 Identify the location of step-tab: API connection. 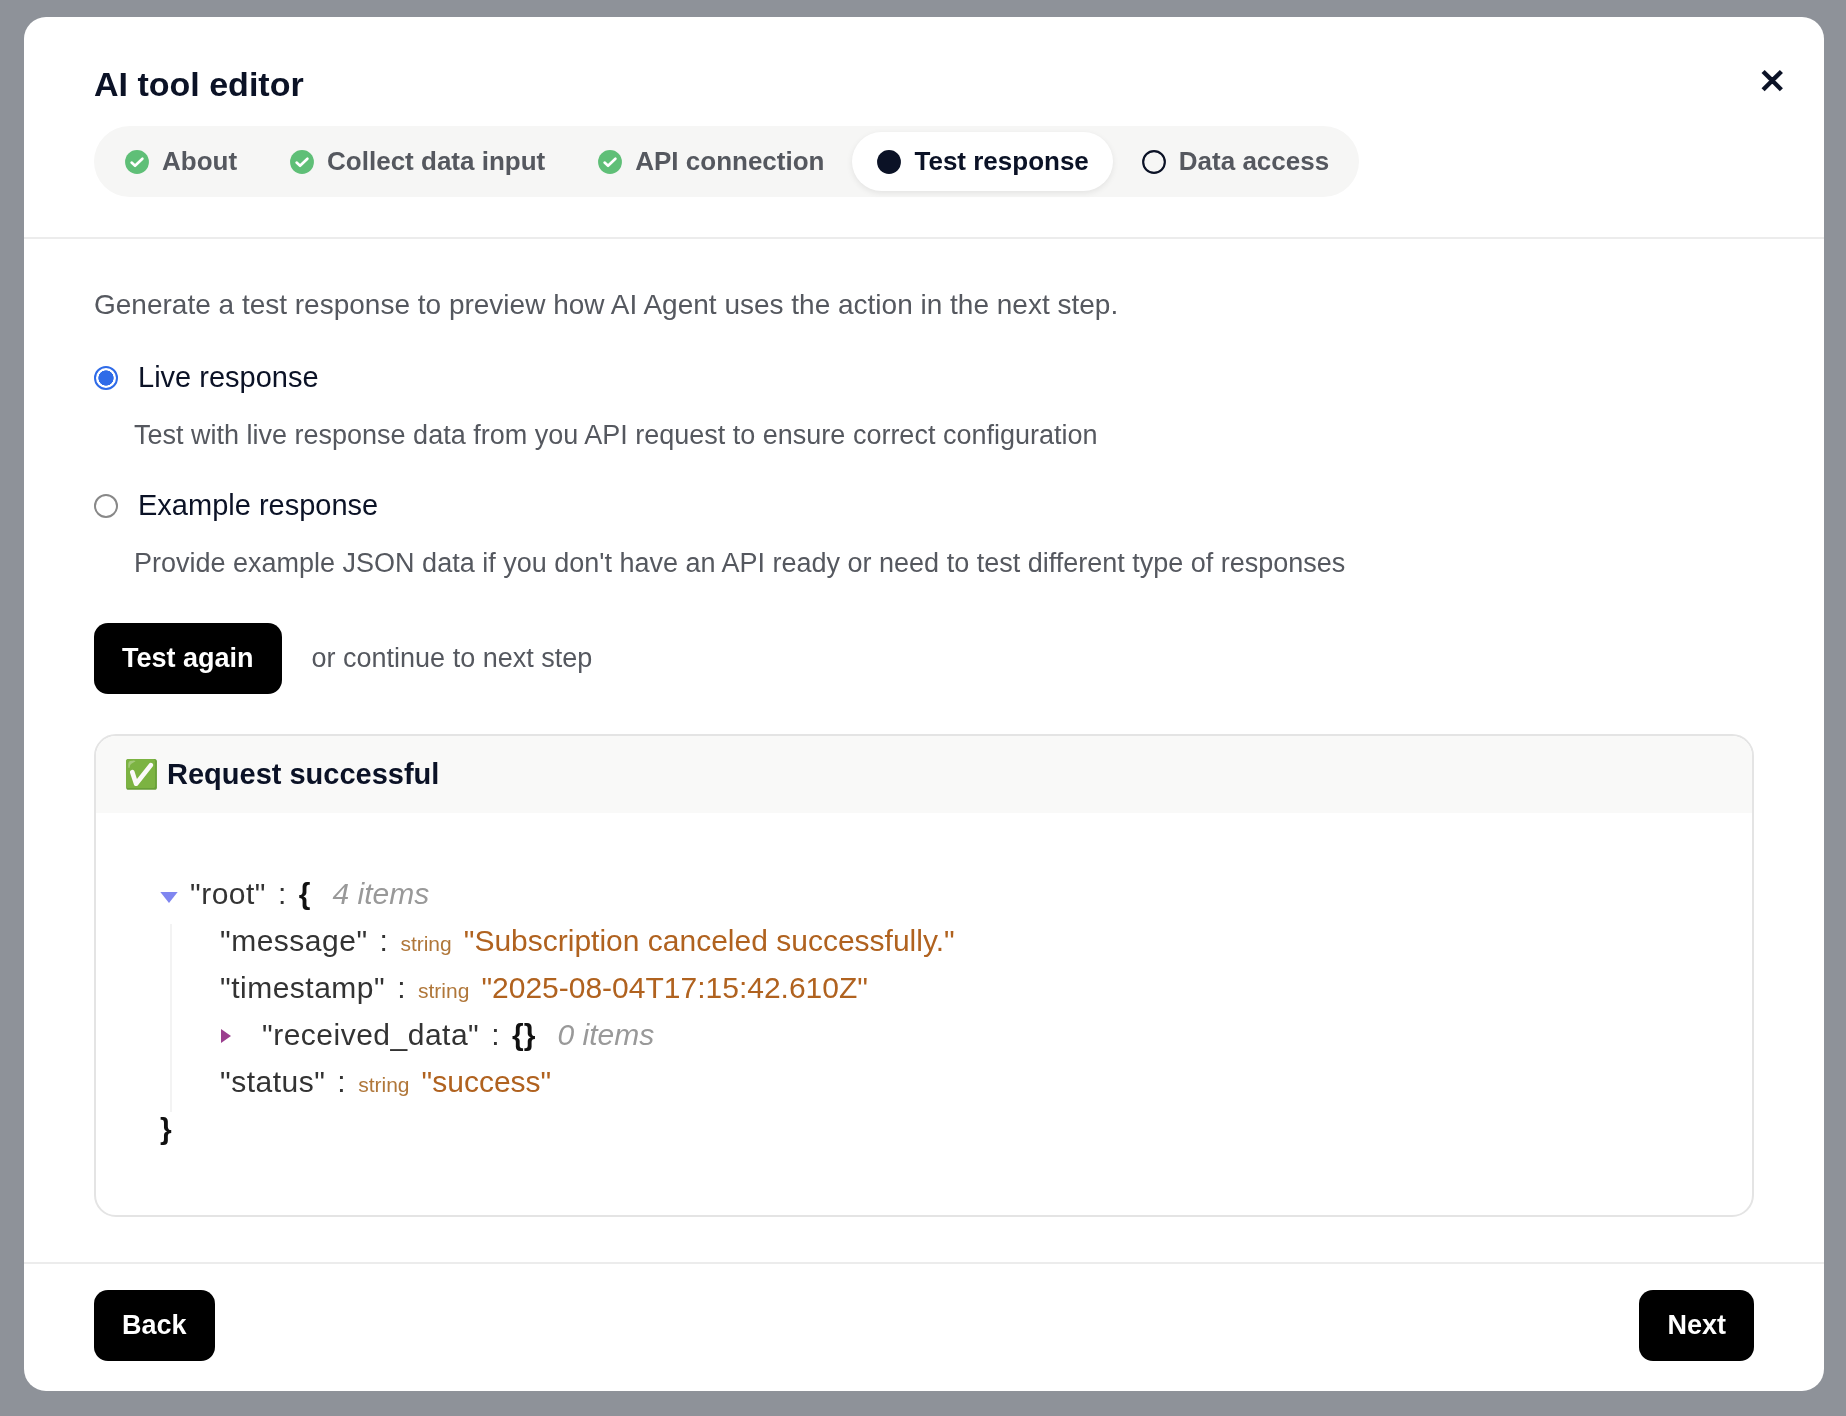
(711, 161).